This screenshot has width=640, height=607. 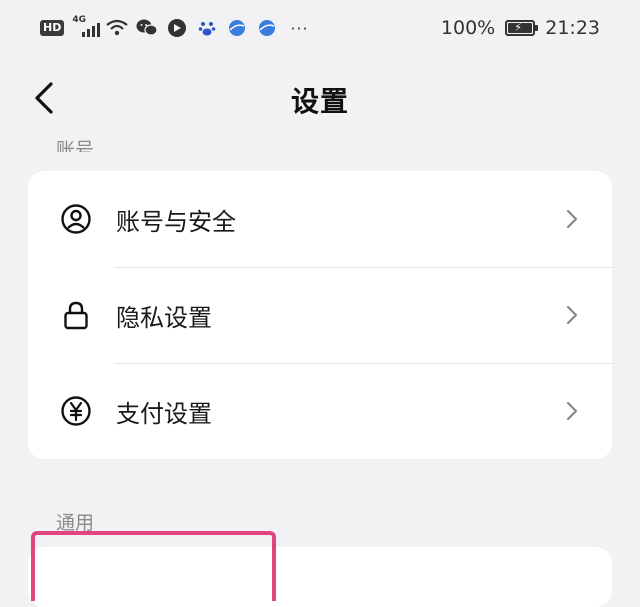 I want to click on cellular-signal-icon: 4G, so click(x=86, y=27).